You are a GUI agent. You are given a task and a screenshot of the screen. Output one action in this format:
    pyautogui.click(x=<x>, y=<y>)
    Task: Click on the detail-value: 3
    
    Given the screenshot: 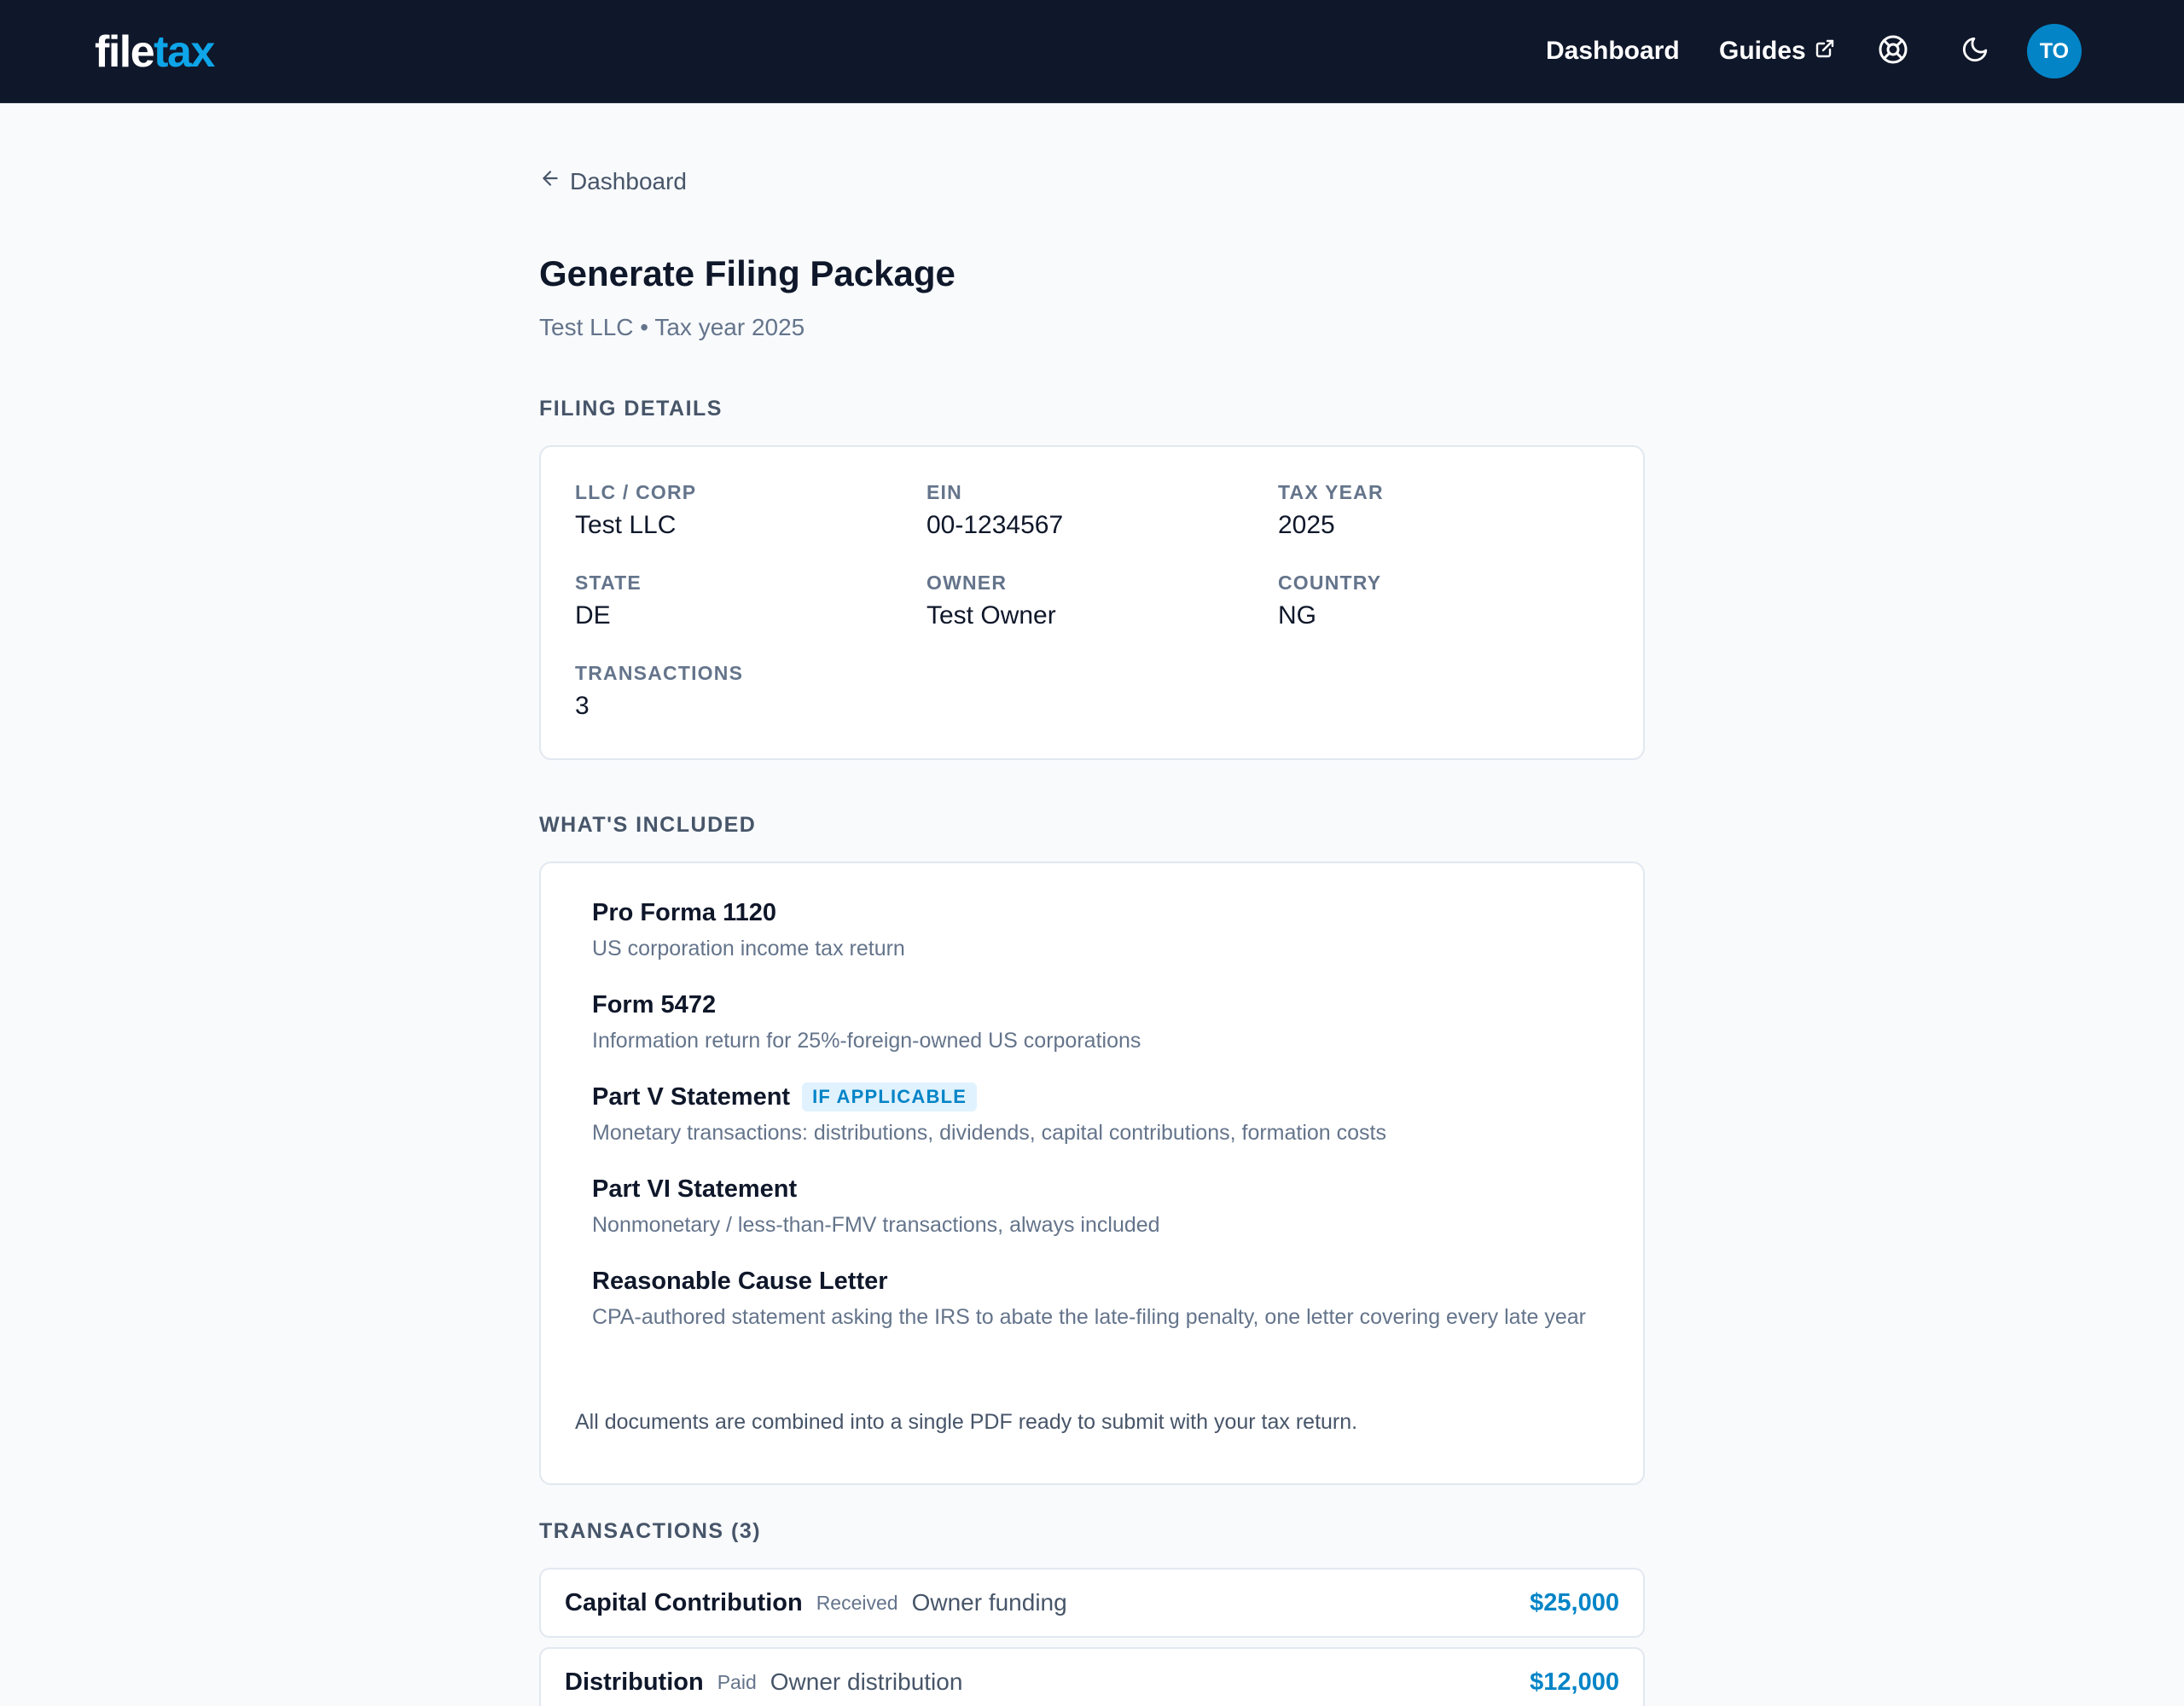 What is the action you would take?
    pyautogui.click(x=583, y=706)
    